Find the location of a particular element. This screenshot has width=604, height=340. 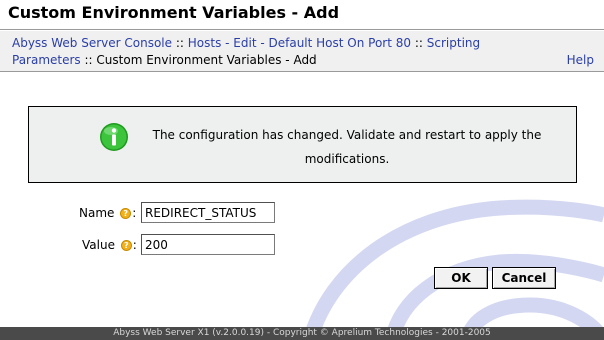

name-input is located at coordinates (208, 212).